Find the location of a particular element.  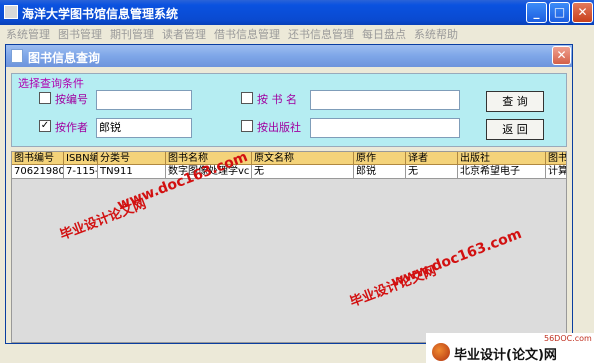

footer-site: 56DOC.com is located at coordinates (568, 338).